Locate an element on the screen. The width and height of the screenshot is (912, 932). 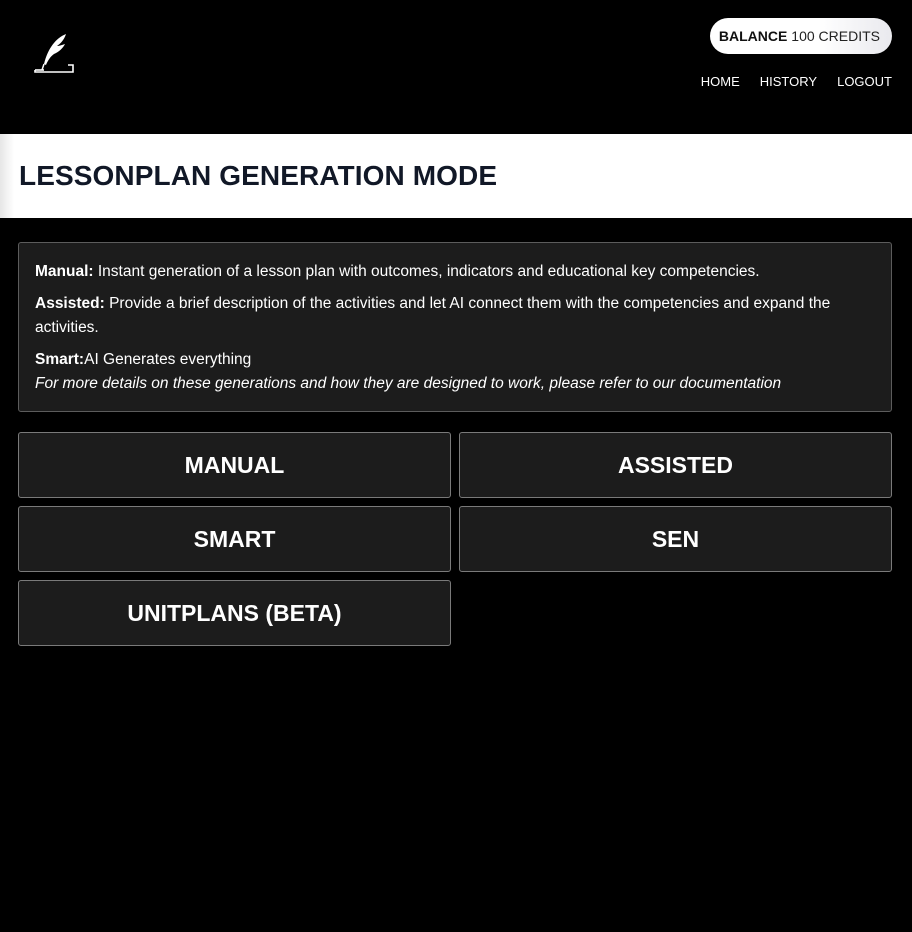
page-title: LESSONPLAN GENERATION MODE is located at coordinates (258, 175).